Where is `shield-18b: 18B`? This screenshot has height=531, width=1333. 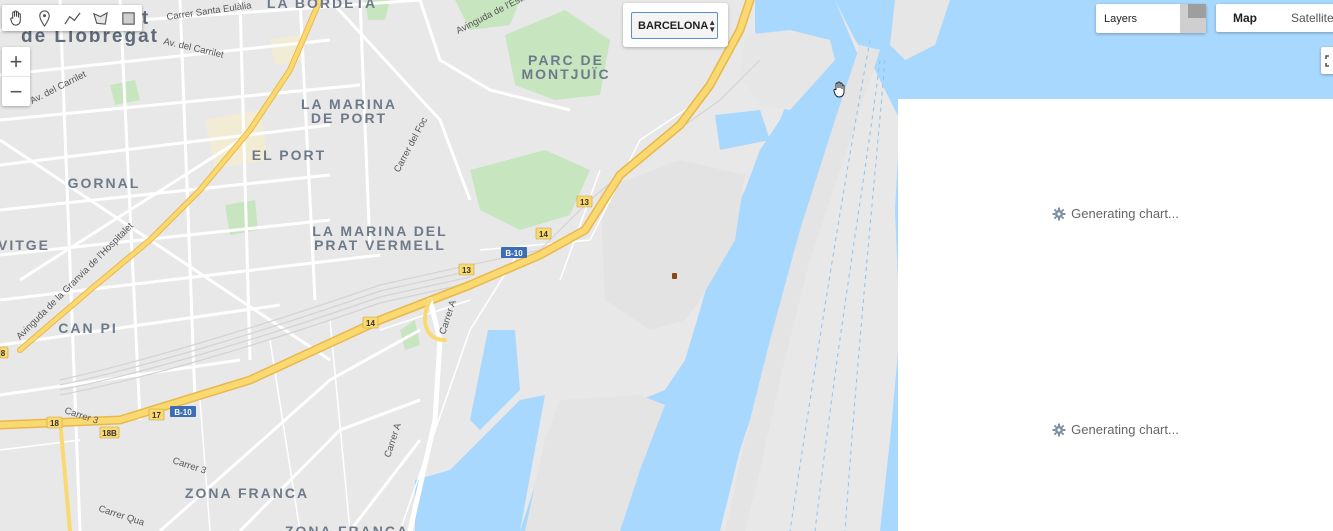
shield-18b: 18B is located at coordinates (109, 432).